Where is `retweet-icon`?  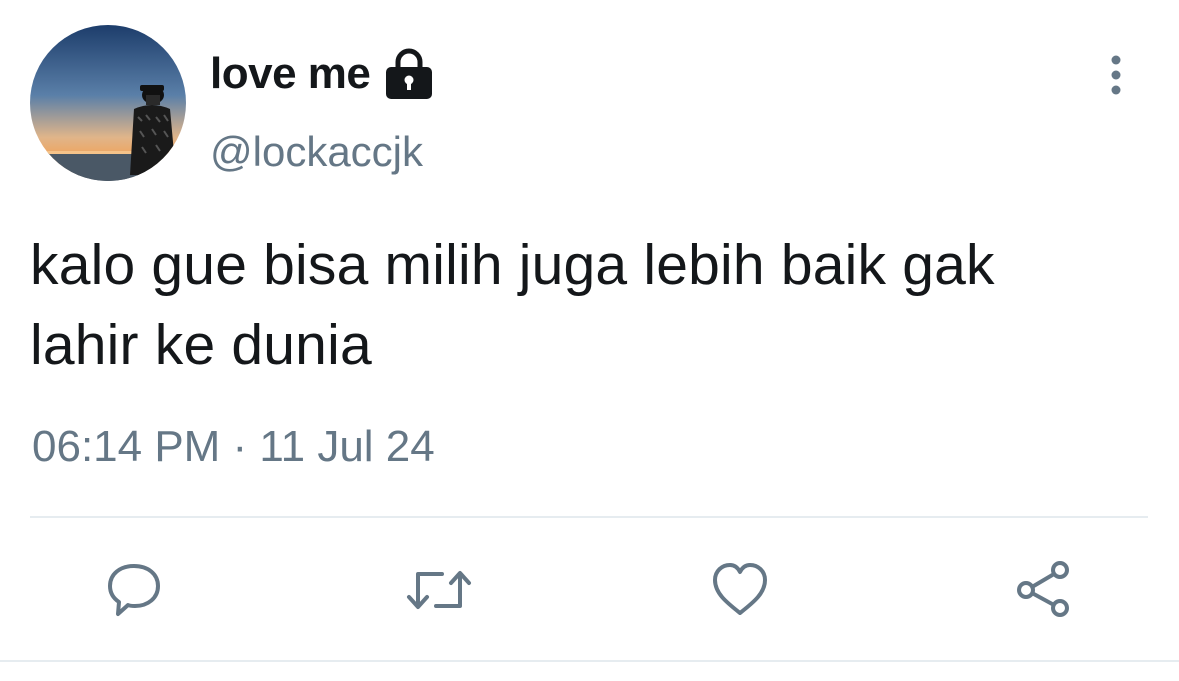
retweet-icon is located at coordinates (438, 590).